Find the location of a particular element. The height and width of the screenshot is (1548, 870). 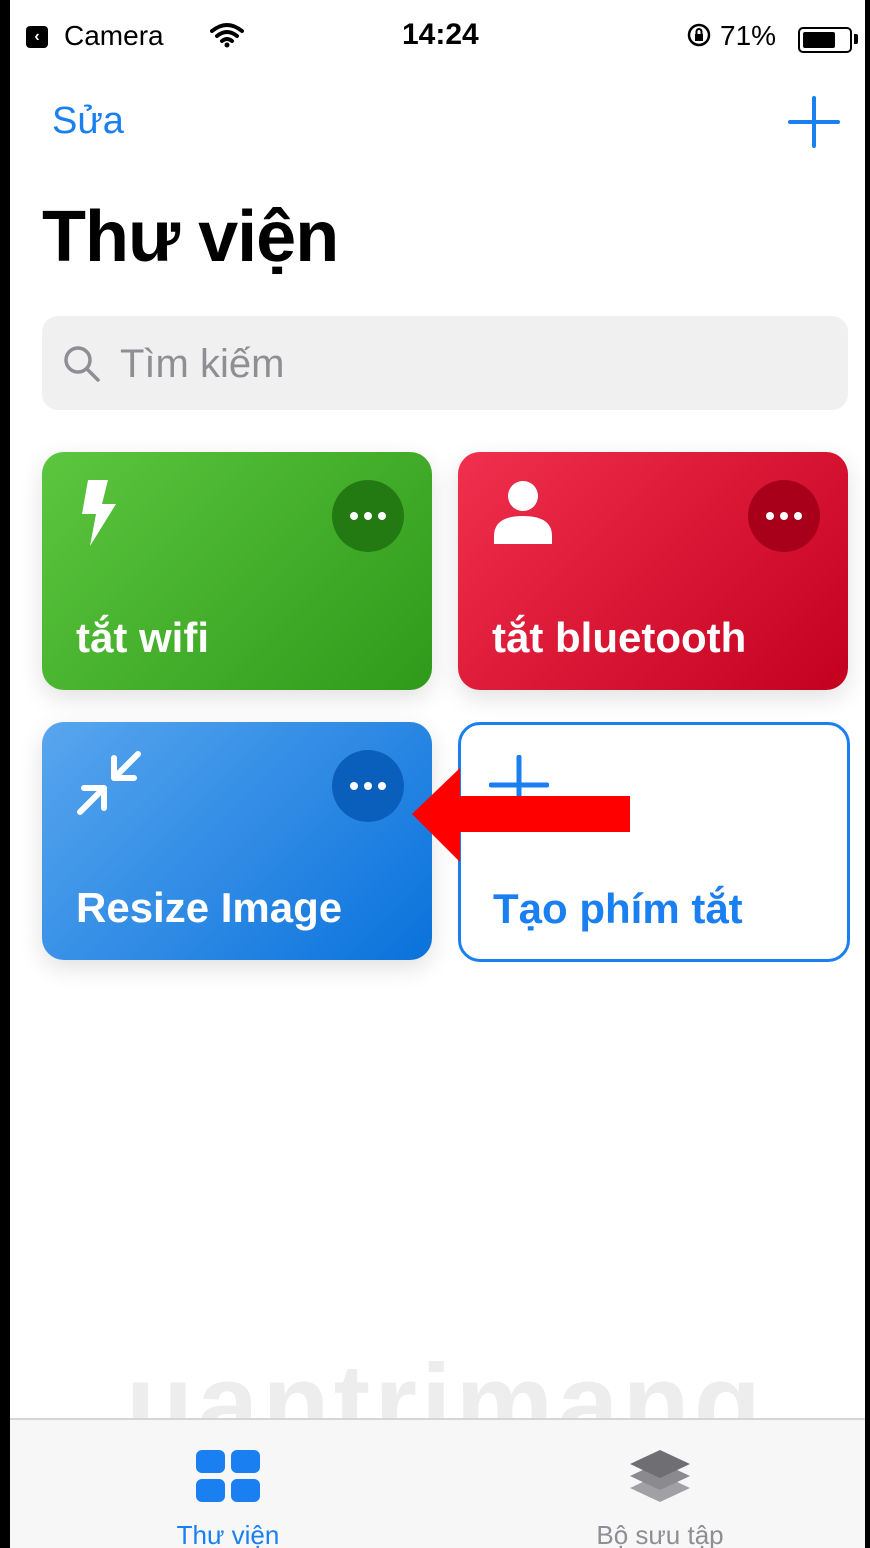

layers-icon is located at coordinates (660, 1476).